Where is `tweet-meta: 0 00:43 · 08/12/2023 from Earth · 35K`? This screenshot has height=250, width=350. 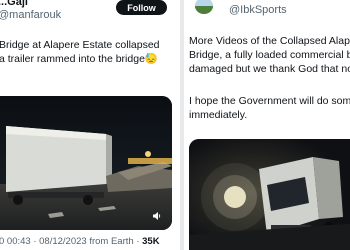
tweet-meta: 0 00:43 · 08/12/2023 from Earth · 35K is located at coordinates (80, 241).